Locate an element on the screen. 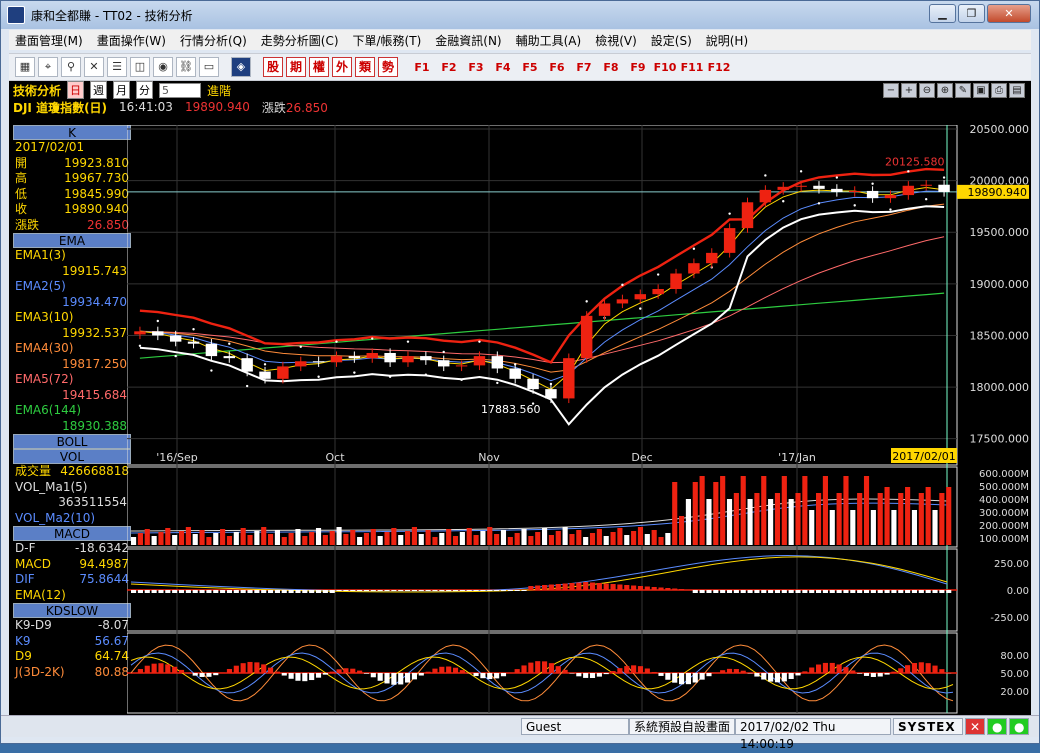 The width and height of the screenshot is (1040, 753). k9d9-value: -8.07 is located at coordinates (113, 626).